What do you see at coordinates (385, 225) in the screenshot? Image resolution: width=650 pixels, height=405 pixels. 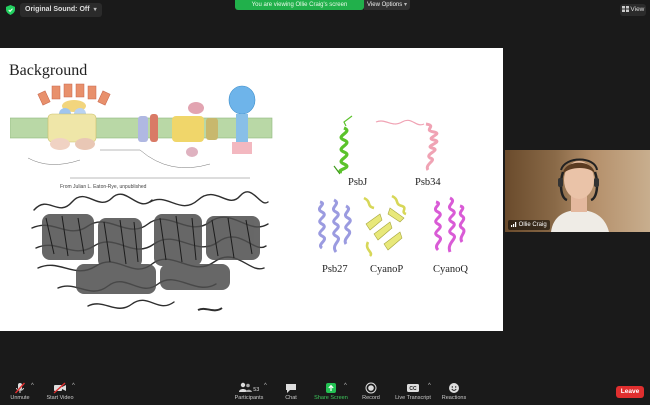 I see `cyanop-structure` at bounding box center [385, 225].